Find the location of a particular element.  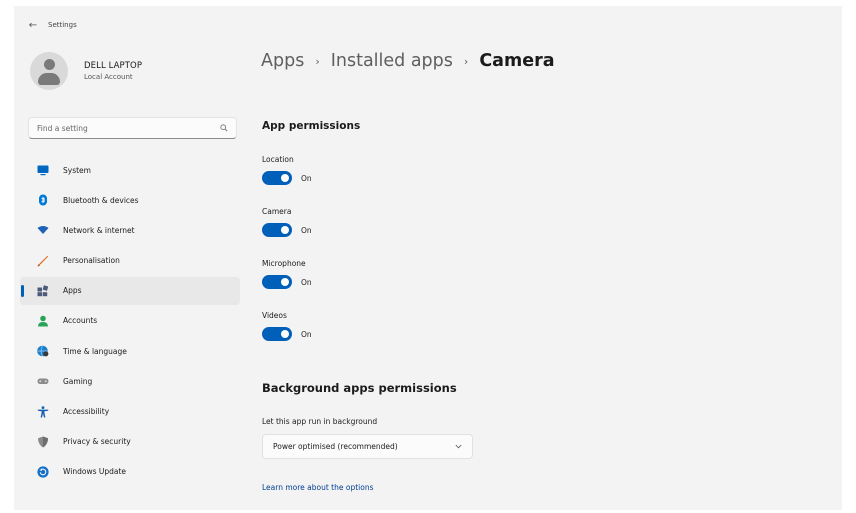

permission-camera: Camera On is located at coordinates (287, 222).